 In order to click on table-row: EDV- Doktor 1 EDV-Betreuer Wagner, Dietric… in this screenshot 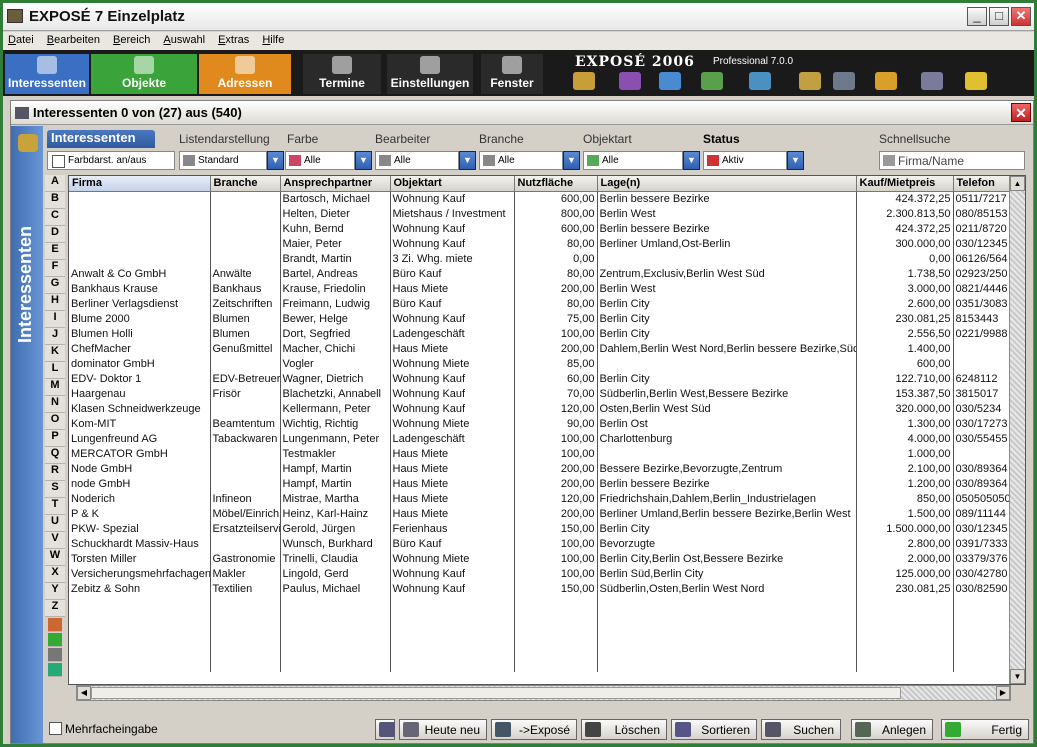, I will do `click(539, 379)`.